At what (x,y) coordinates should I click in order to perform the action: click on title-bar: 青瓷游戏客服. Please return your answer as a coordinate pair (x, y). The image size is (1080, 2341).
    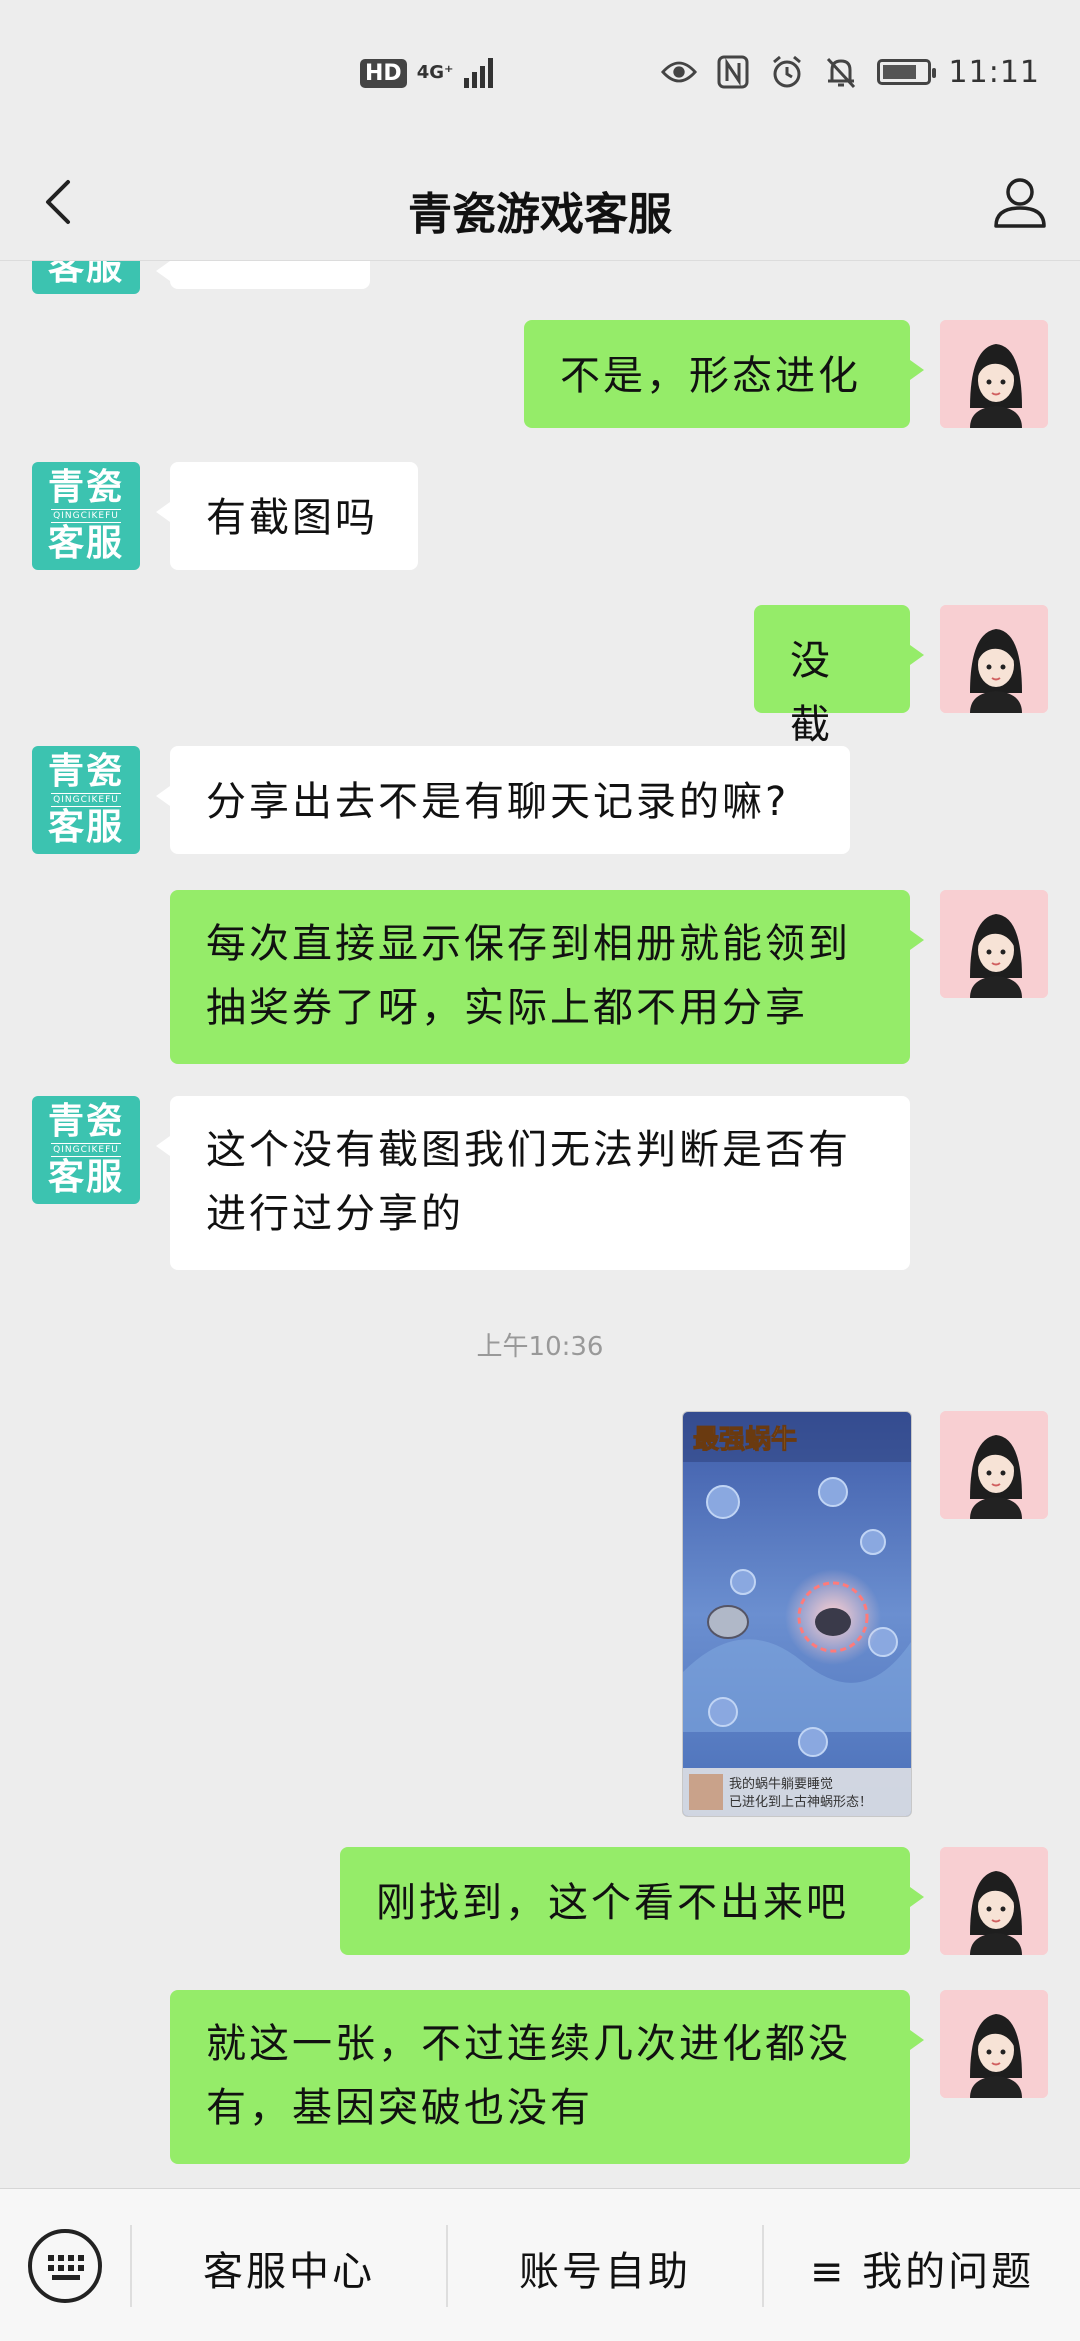
    Looking at the image, I should click on (540, 205).